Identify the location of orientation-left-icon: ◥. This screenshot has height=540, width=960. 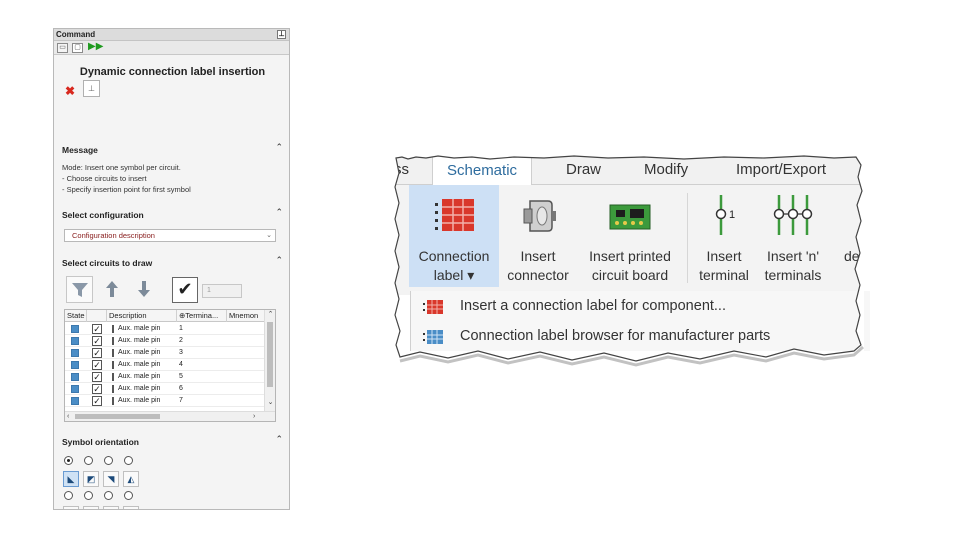
(111, 479).